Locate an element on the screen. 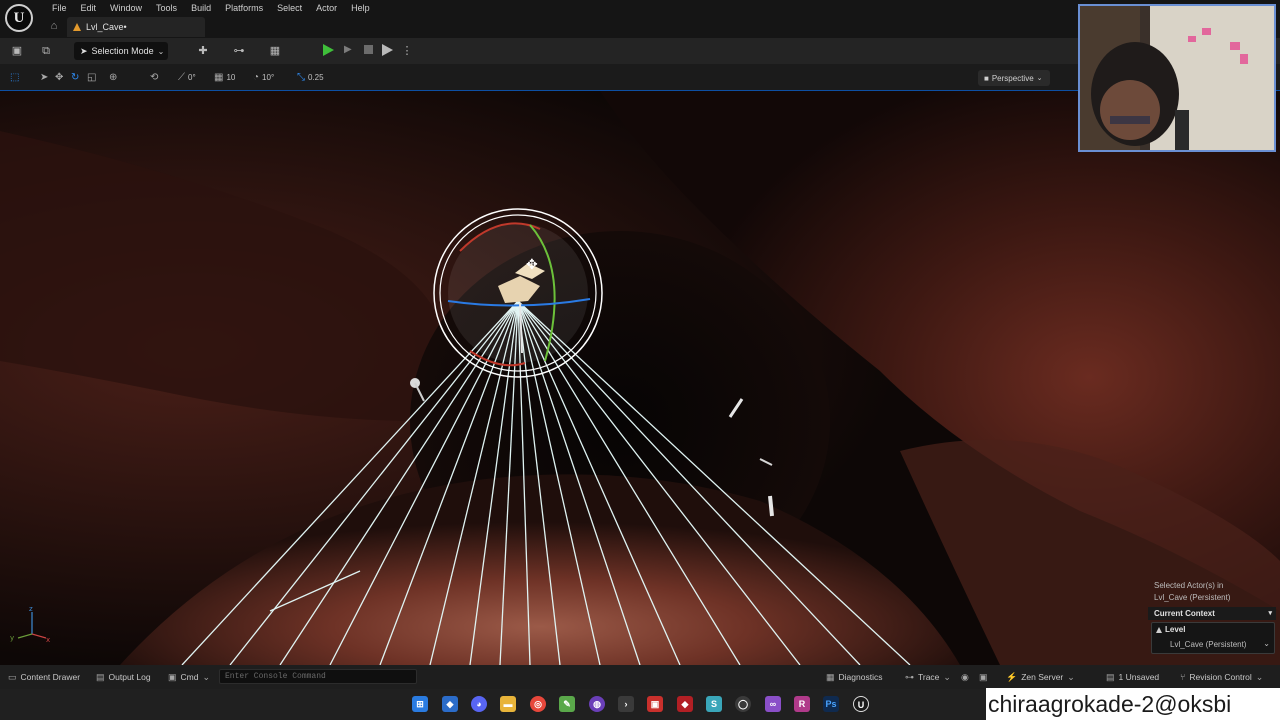 This screenshot has width=1280, height=720. terminal-icon: › is located at coordinates (626, 704).